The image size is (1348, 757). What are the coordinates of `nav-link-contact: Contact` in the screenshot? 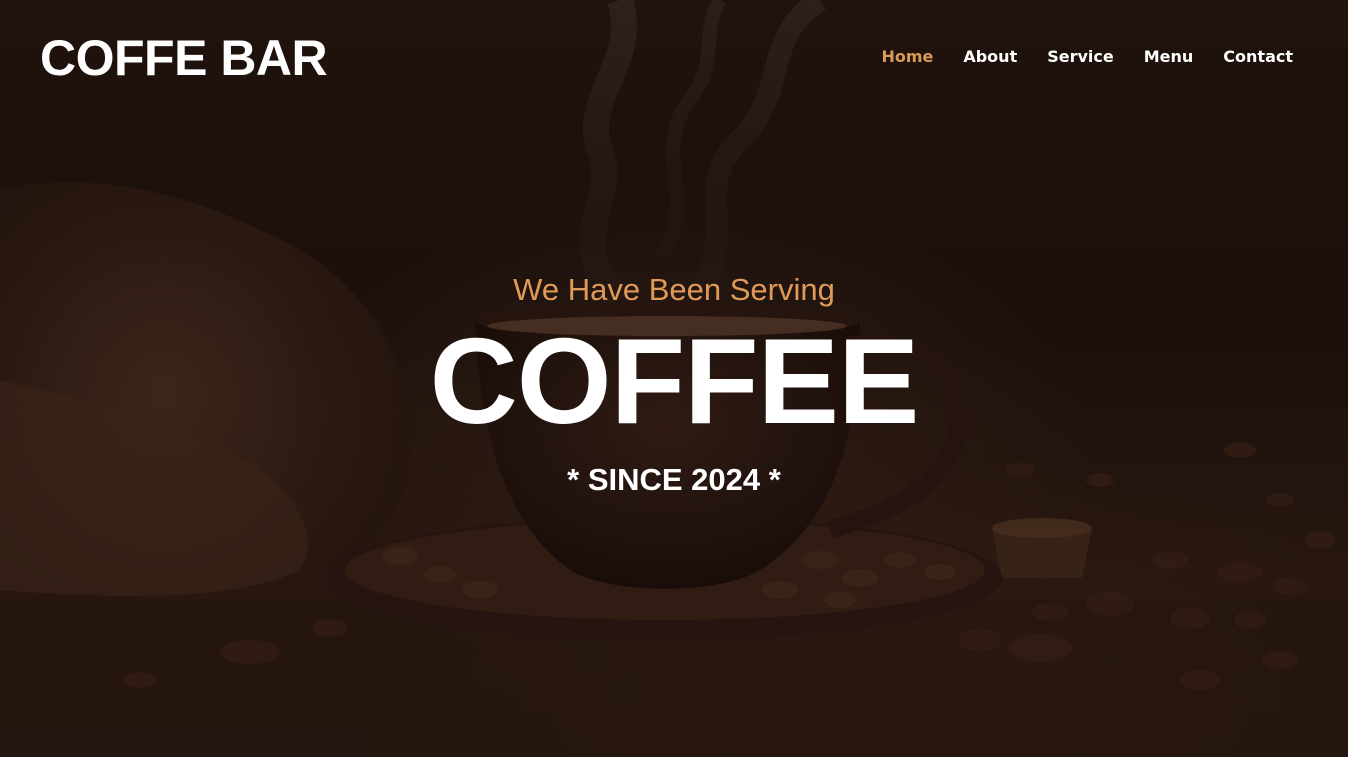 It's located at (1258, 57).